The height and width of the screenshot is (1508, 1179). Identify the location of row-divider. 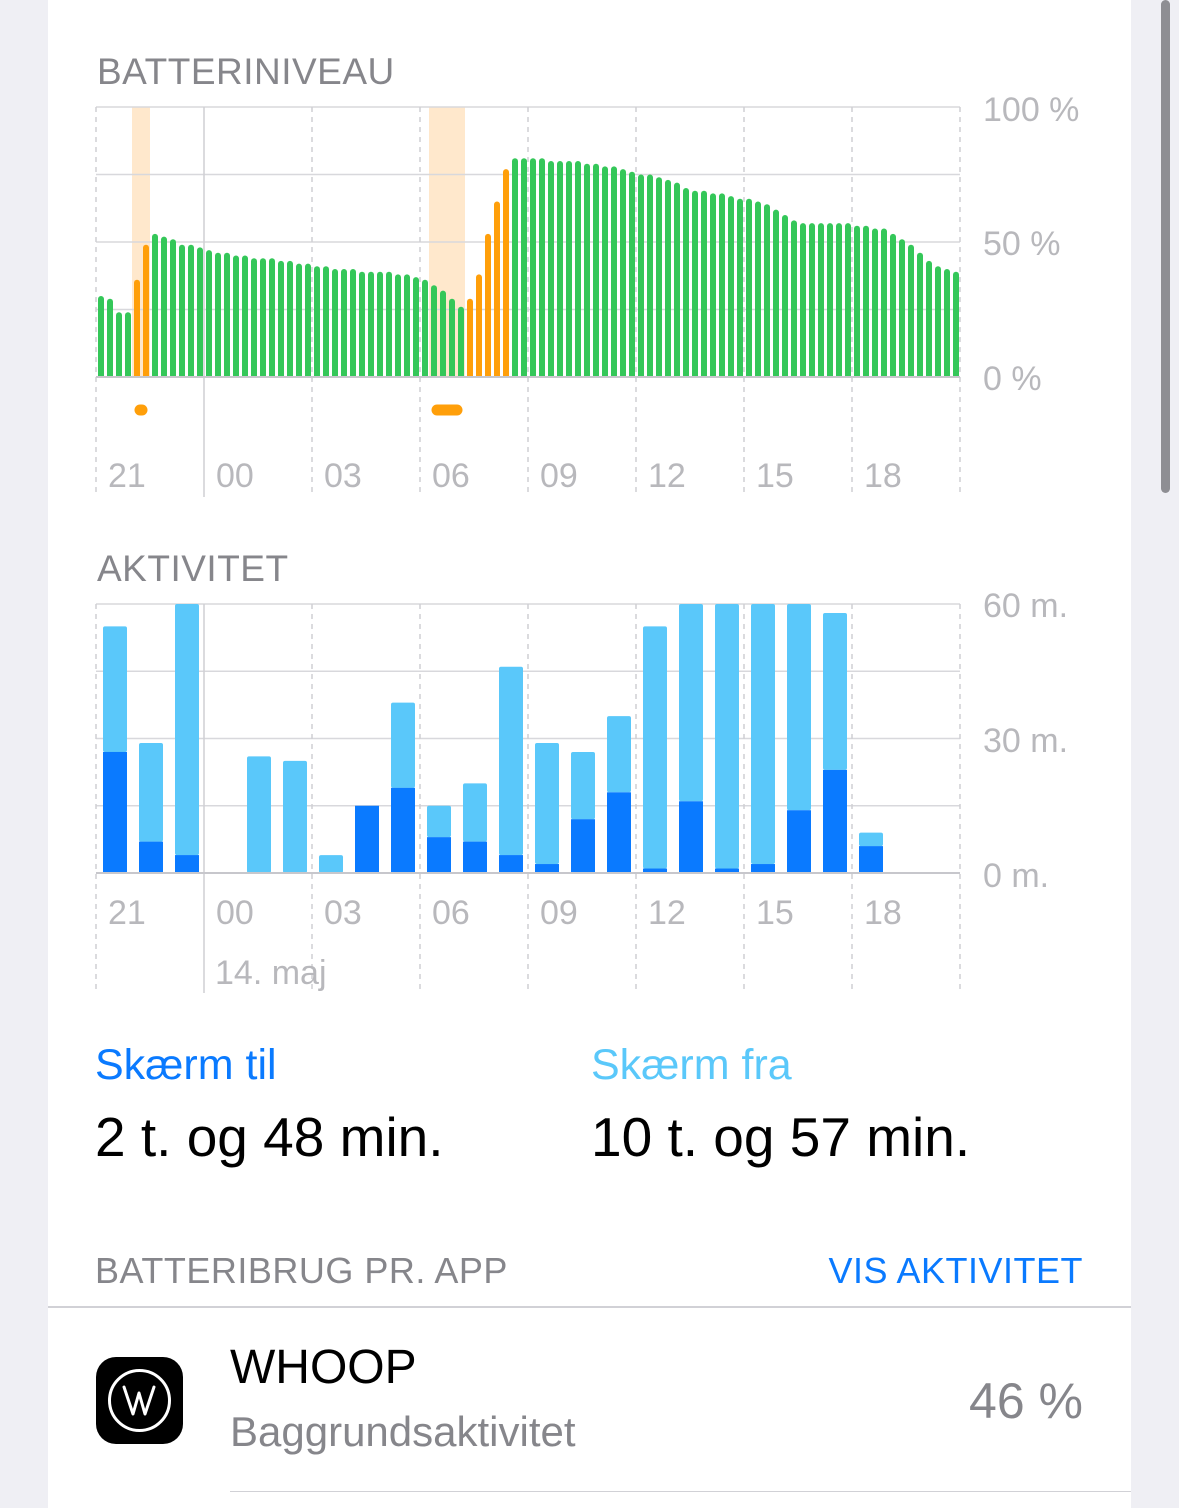
(680, 1491).